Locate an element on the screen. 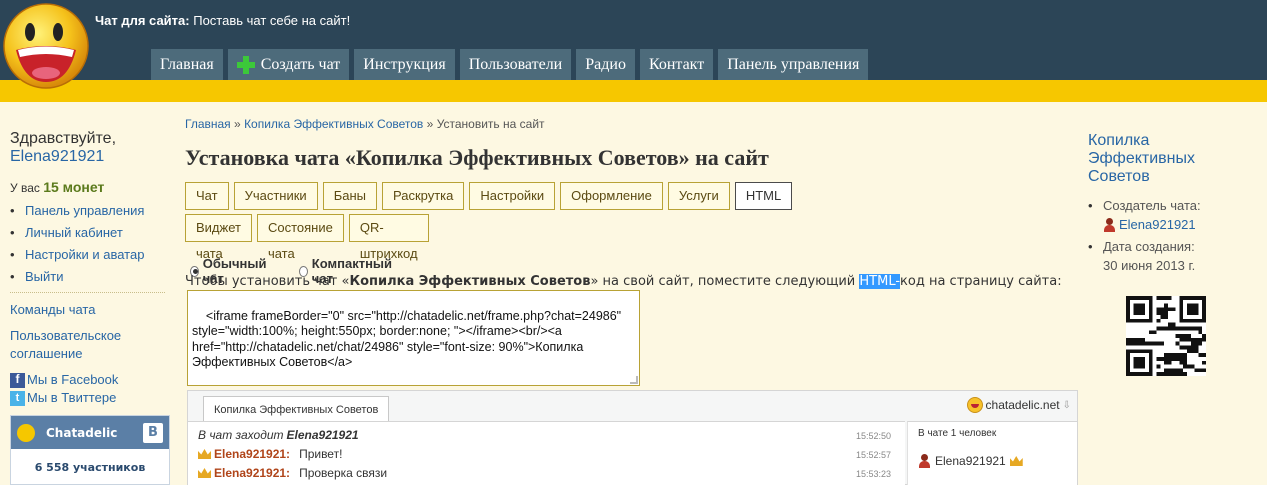 The width and height of the screenshot is (1267, 485). smiley-logo-icon is located at coordinates (46, 46).